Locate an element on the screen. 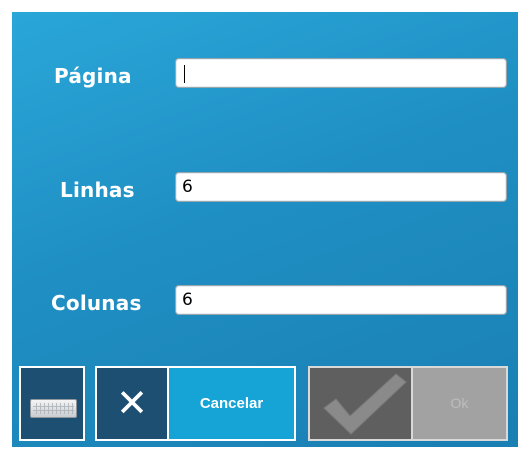 This screenshot has width=531, height=462. keyboard-button is located at coordinates (52, 403).